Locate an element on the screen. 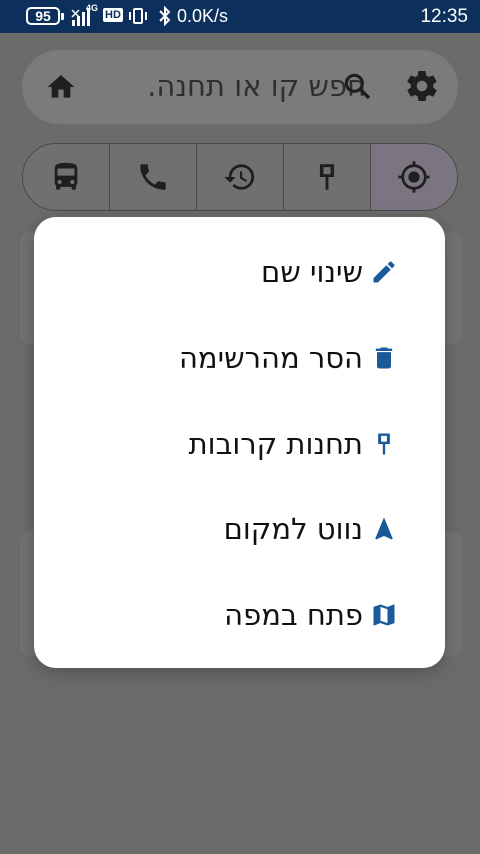 Image resolution: width=480 pixels, height=854 pixels. menu-item-open-map: פתח במפה is located at coordinates (311, 615).